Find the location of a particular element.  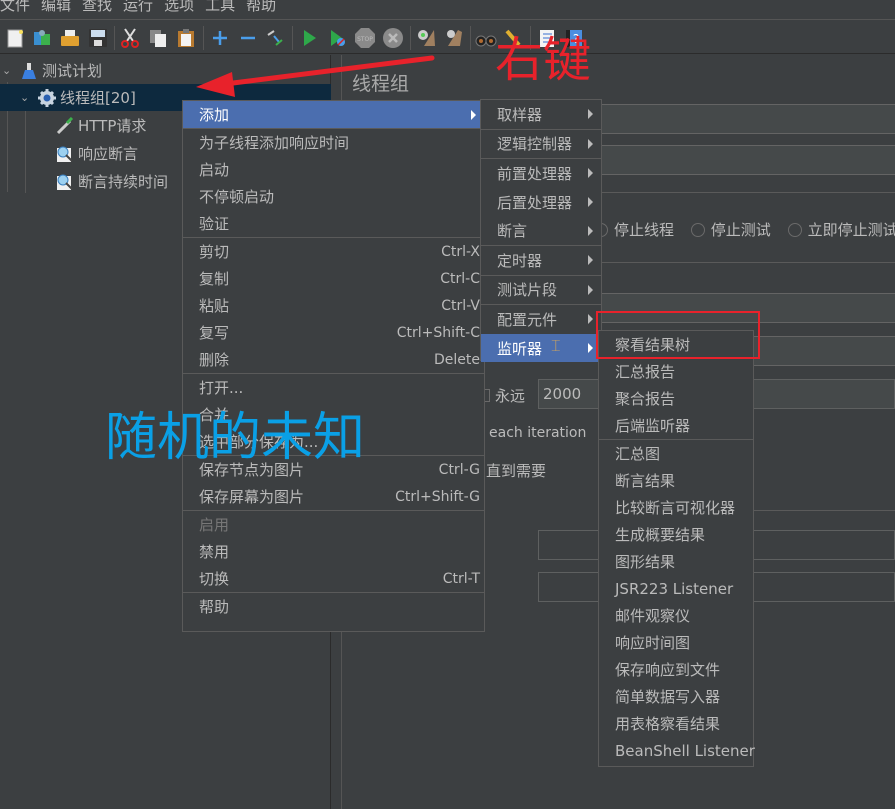

open-icon is located at coordinates (70, 38).